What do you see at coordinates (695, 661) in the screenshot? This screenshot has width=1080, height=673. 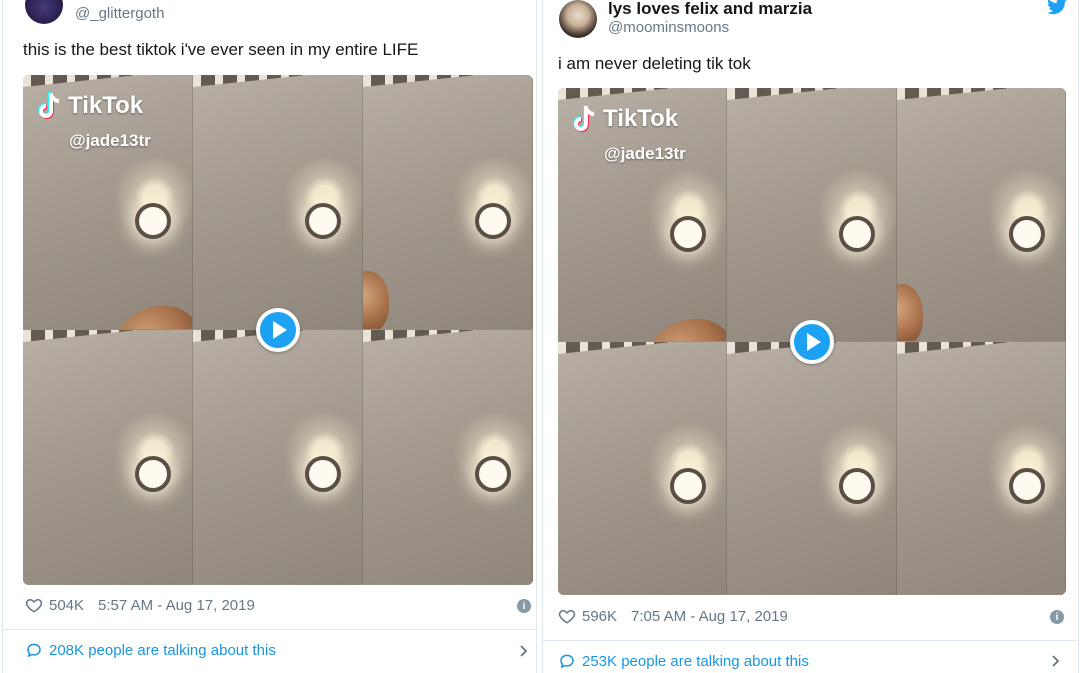 I see `talking-count-text: 253K people are talking about this` at bounding box center [695, 661].